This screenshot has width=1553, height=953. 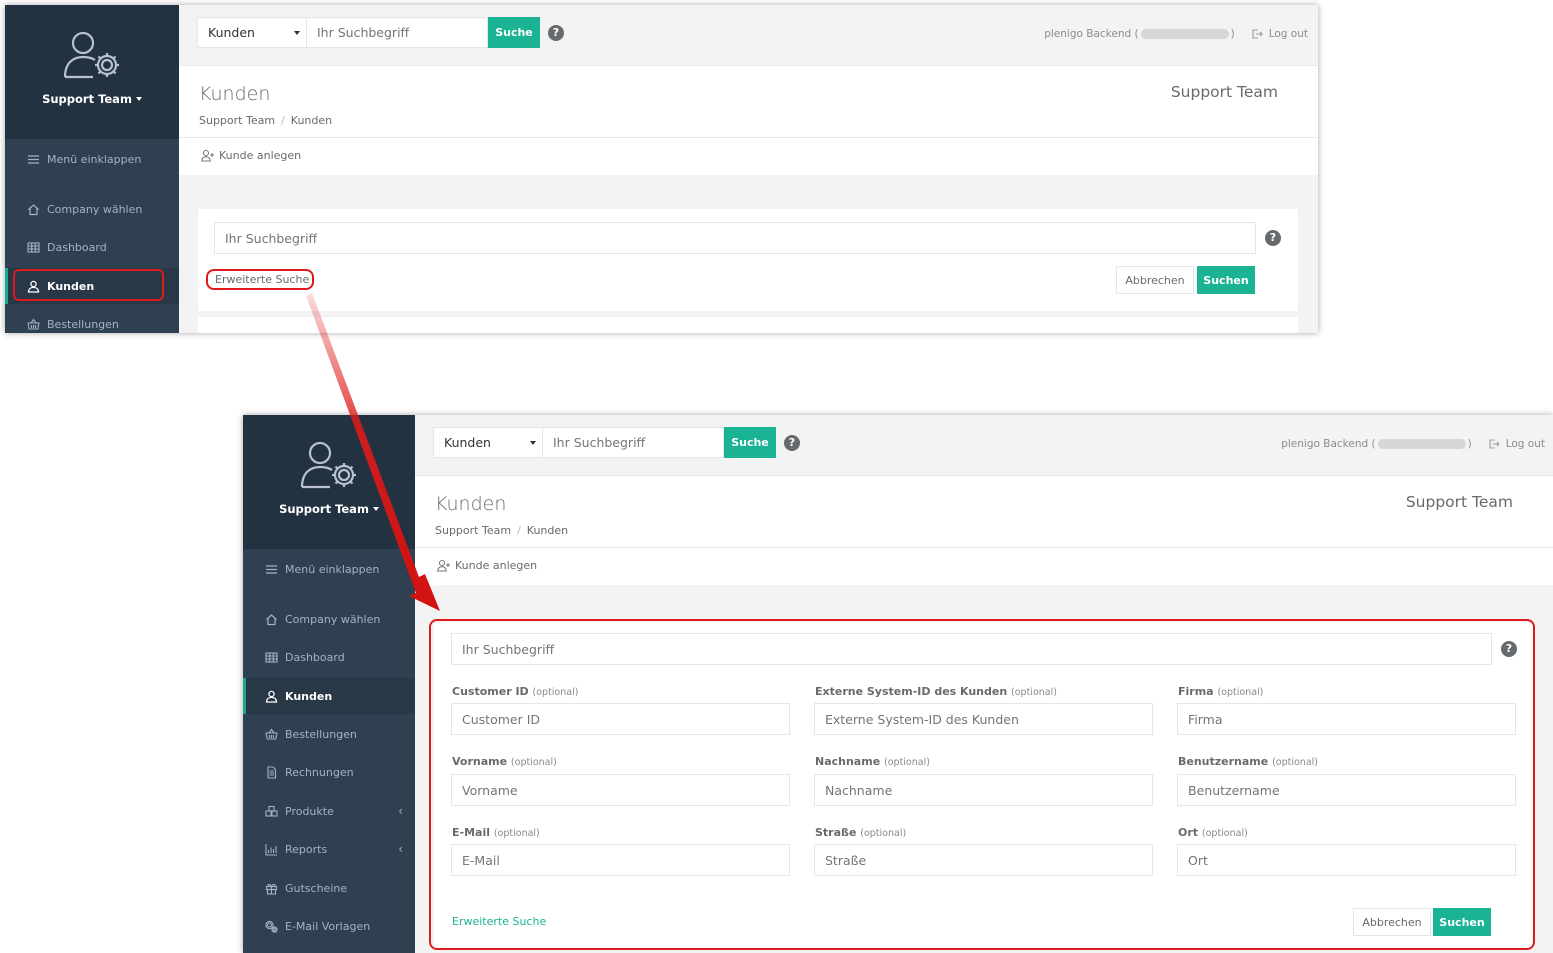 What do you see at coordinates (1220, 691) in the screenshot?
I see `field-label: Firma (optional)` at bounding box center [1220, 691].